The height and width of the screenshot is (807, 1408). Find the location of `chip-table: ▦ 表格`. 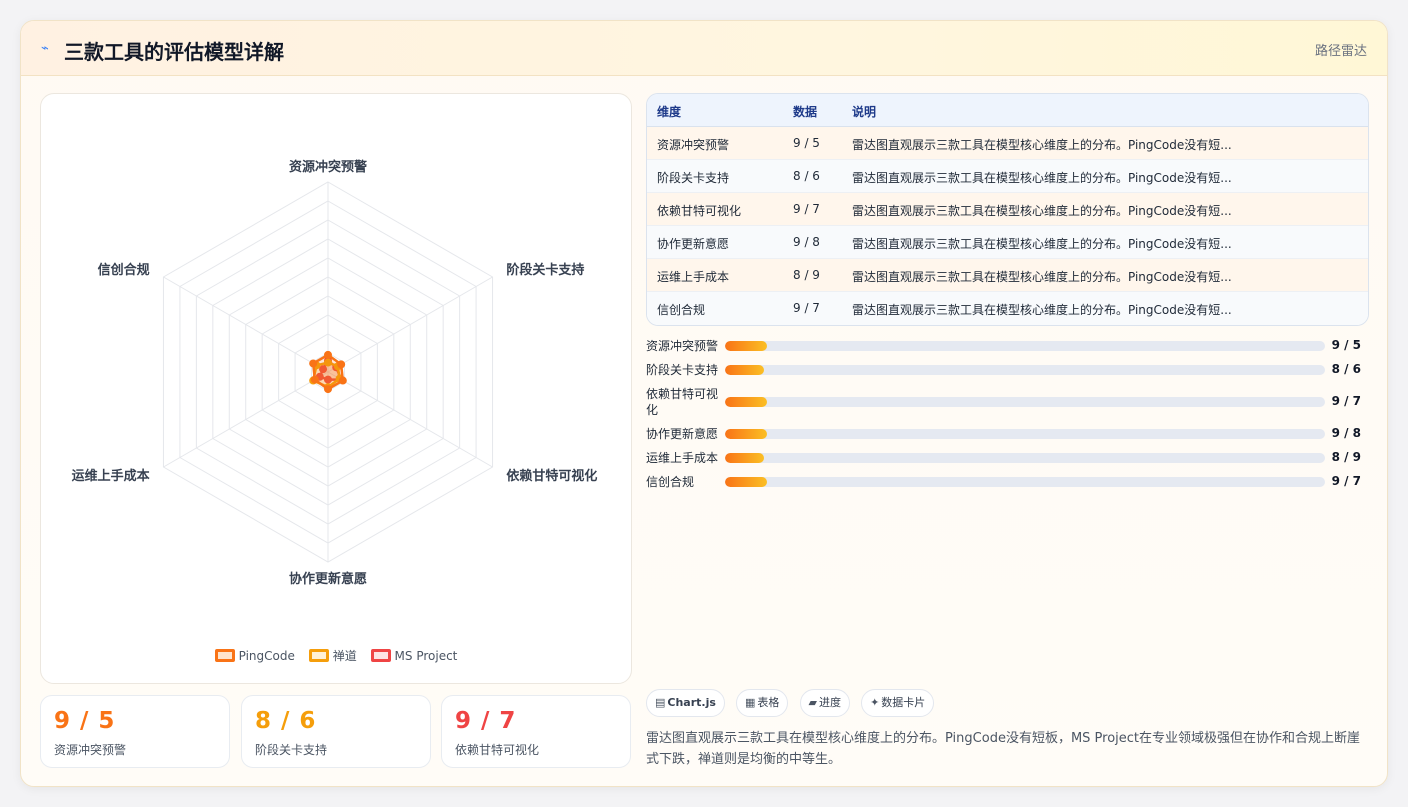

chip-table: ▦ 表格 is located at coordinates (762, 703).